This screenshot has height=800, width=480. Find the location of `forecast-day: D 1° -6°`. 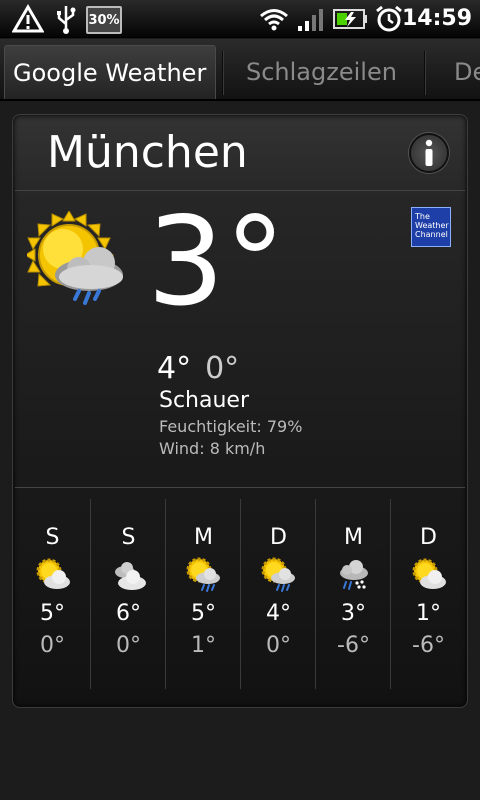

forecast-day: D 1° -6° is located at coordinates (428, 594).